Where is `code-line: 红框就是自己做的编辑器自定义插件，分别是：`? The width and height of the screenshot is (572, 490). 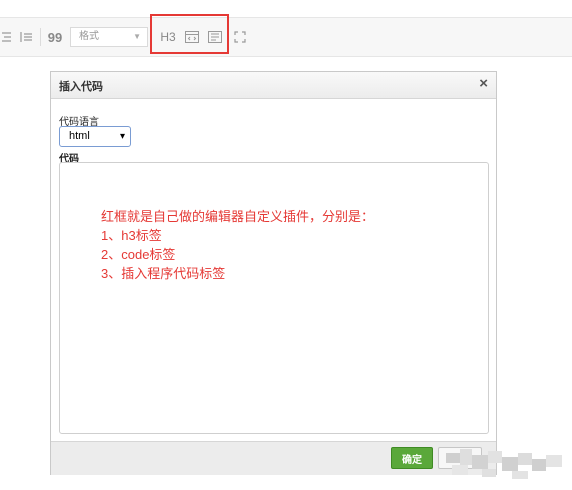 code-line: 红框就是自己做的编辑器自定义插件，分别是： is located at coordinates (238, 216).